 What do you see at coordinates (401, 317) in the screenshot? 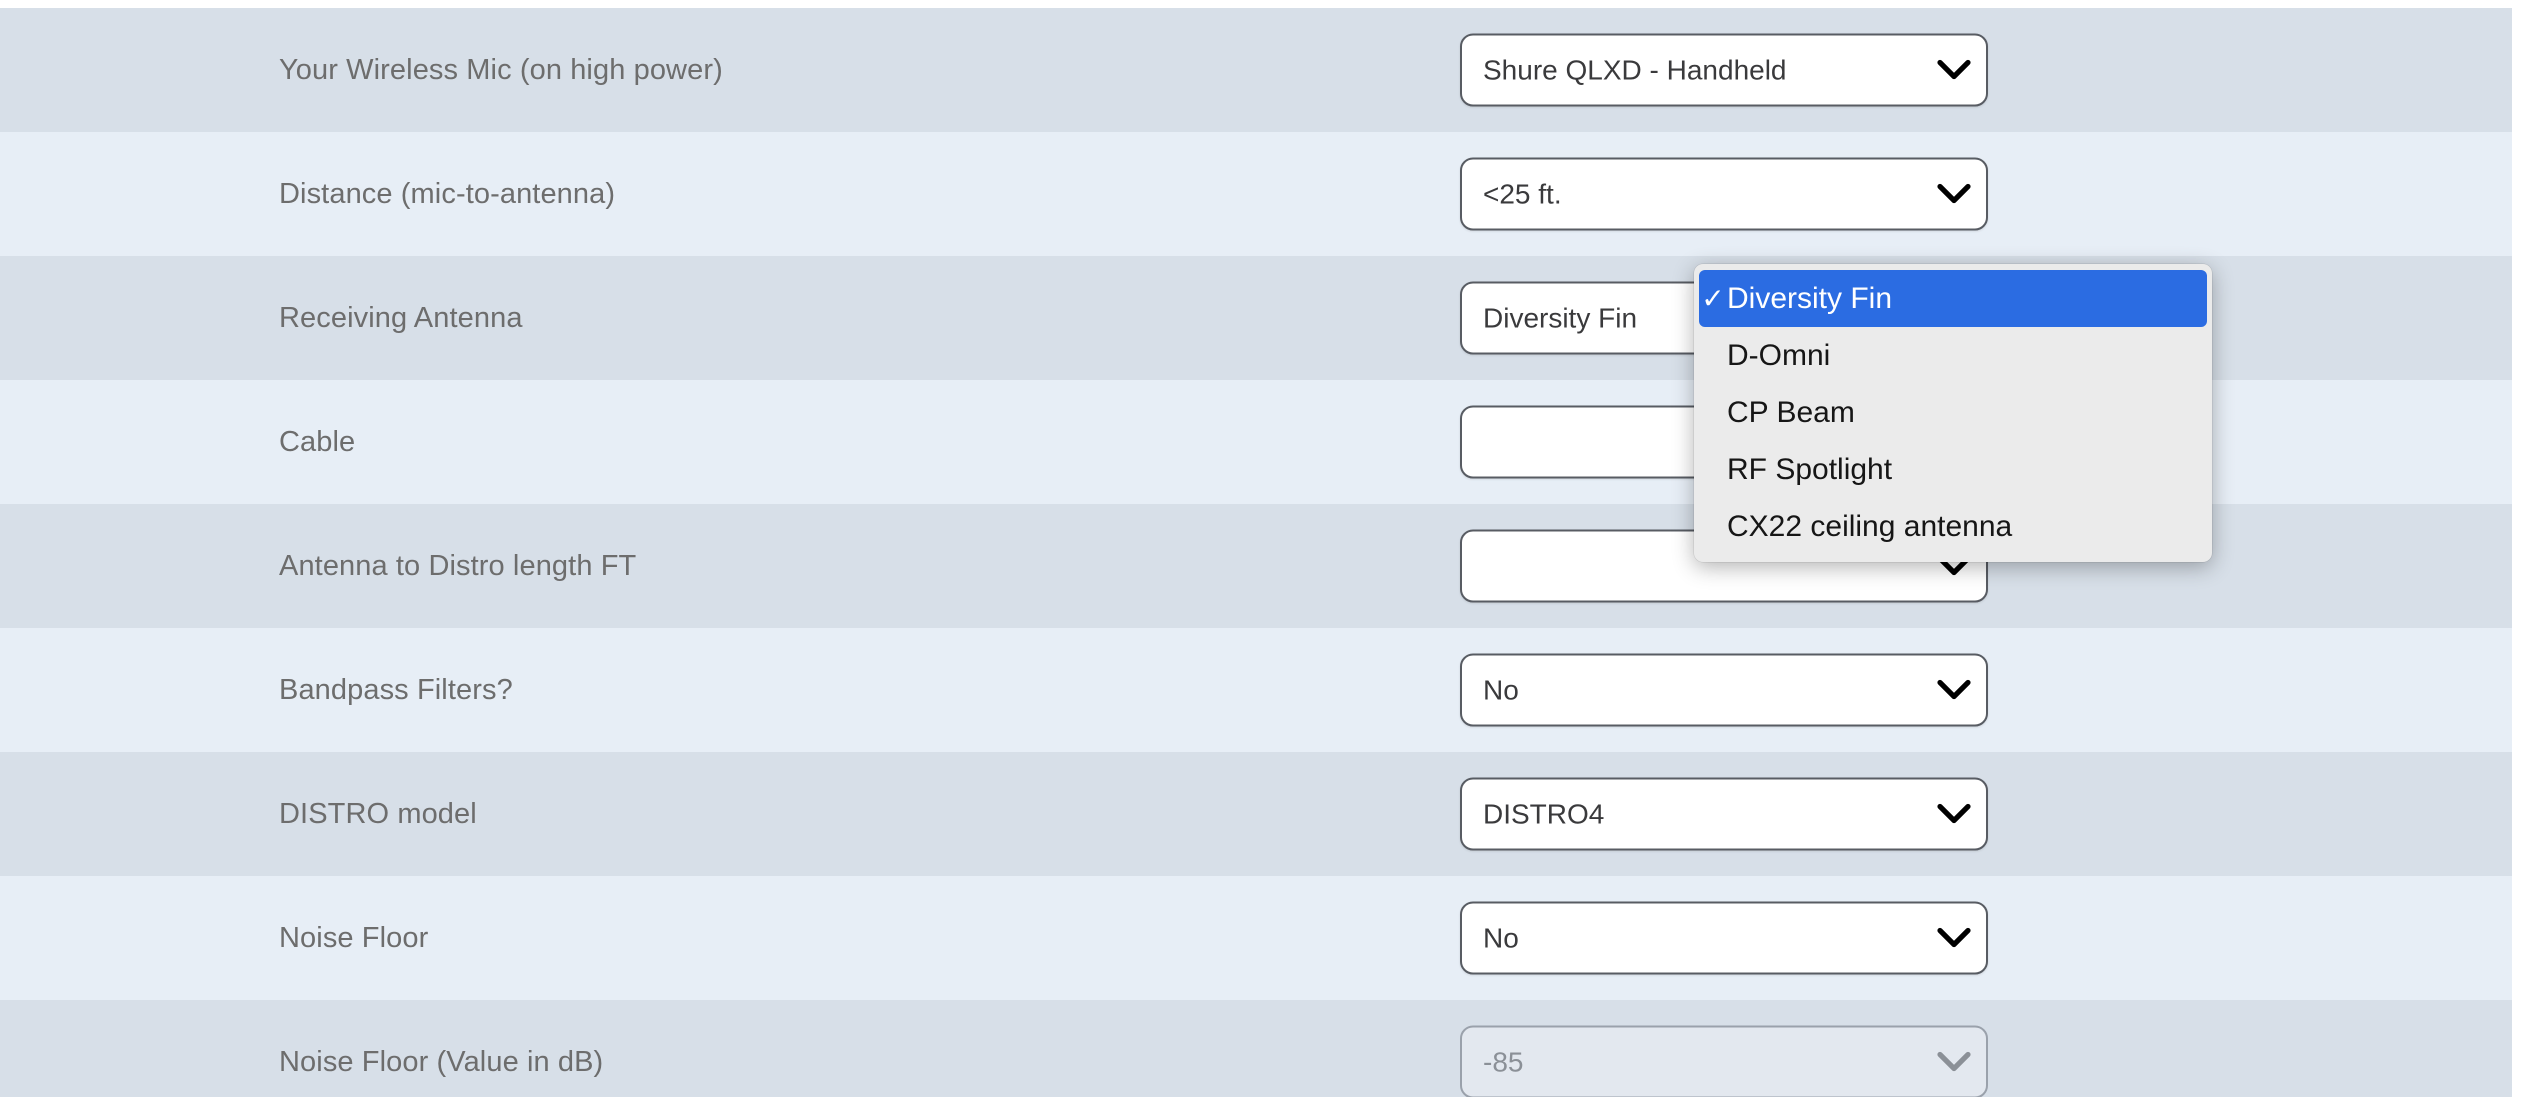
I see `row-label-receiving-antenna: Receiving Antenna` at bounding box center [401, 317].